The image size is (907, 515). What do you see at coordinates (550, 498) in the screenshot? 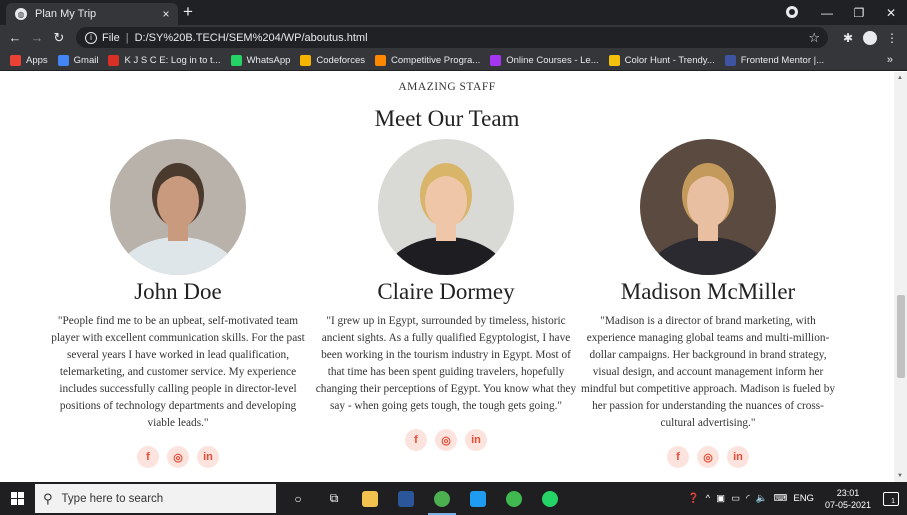
I see `whatsapp-icon` at bounding box center [550, 498].